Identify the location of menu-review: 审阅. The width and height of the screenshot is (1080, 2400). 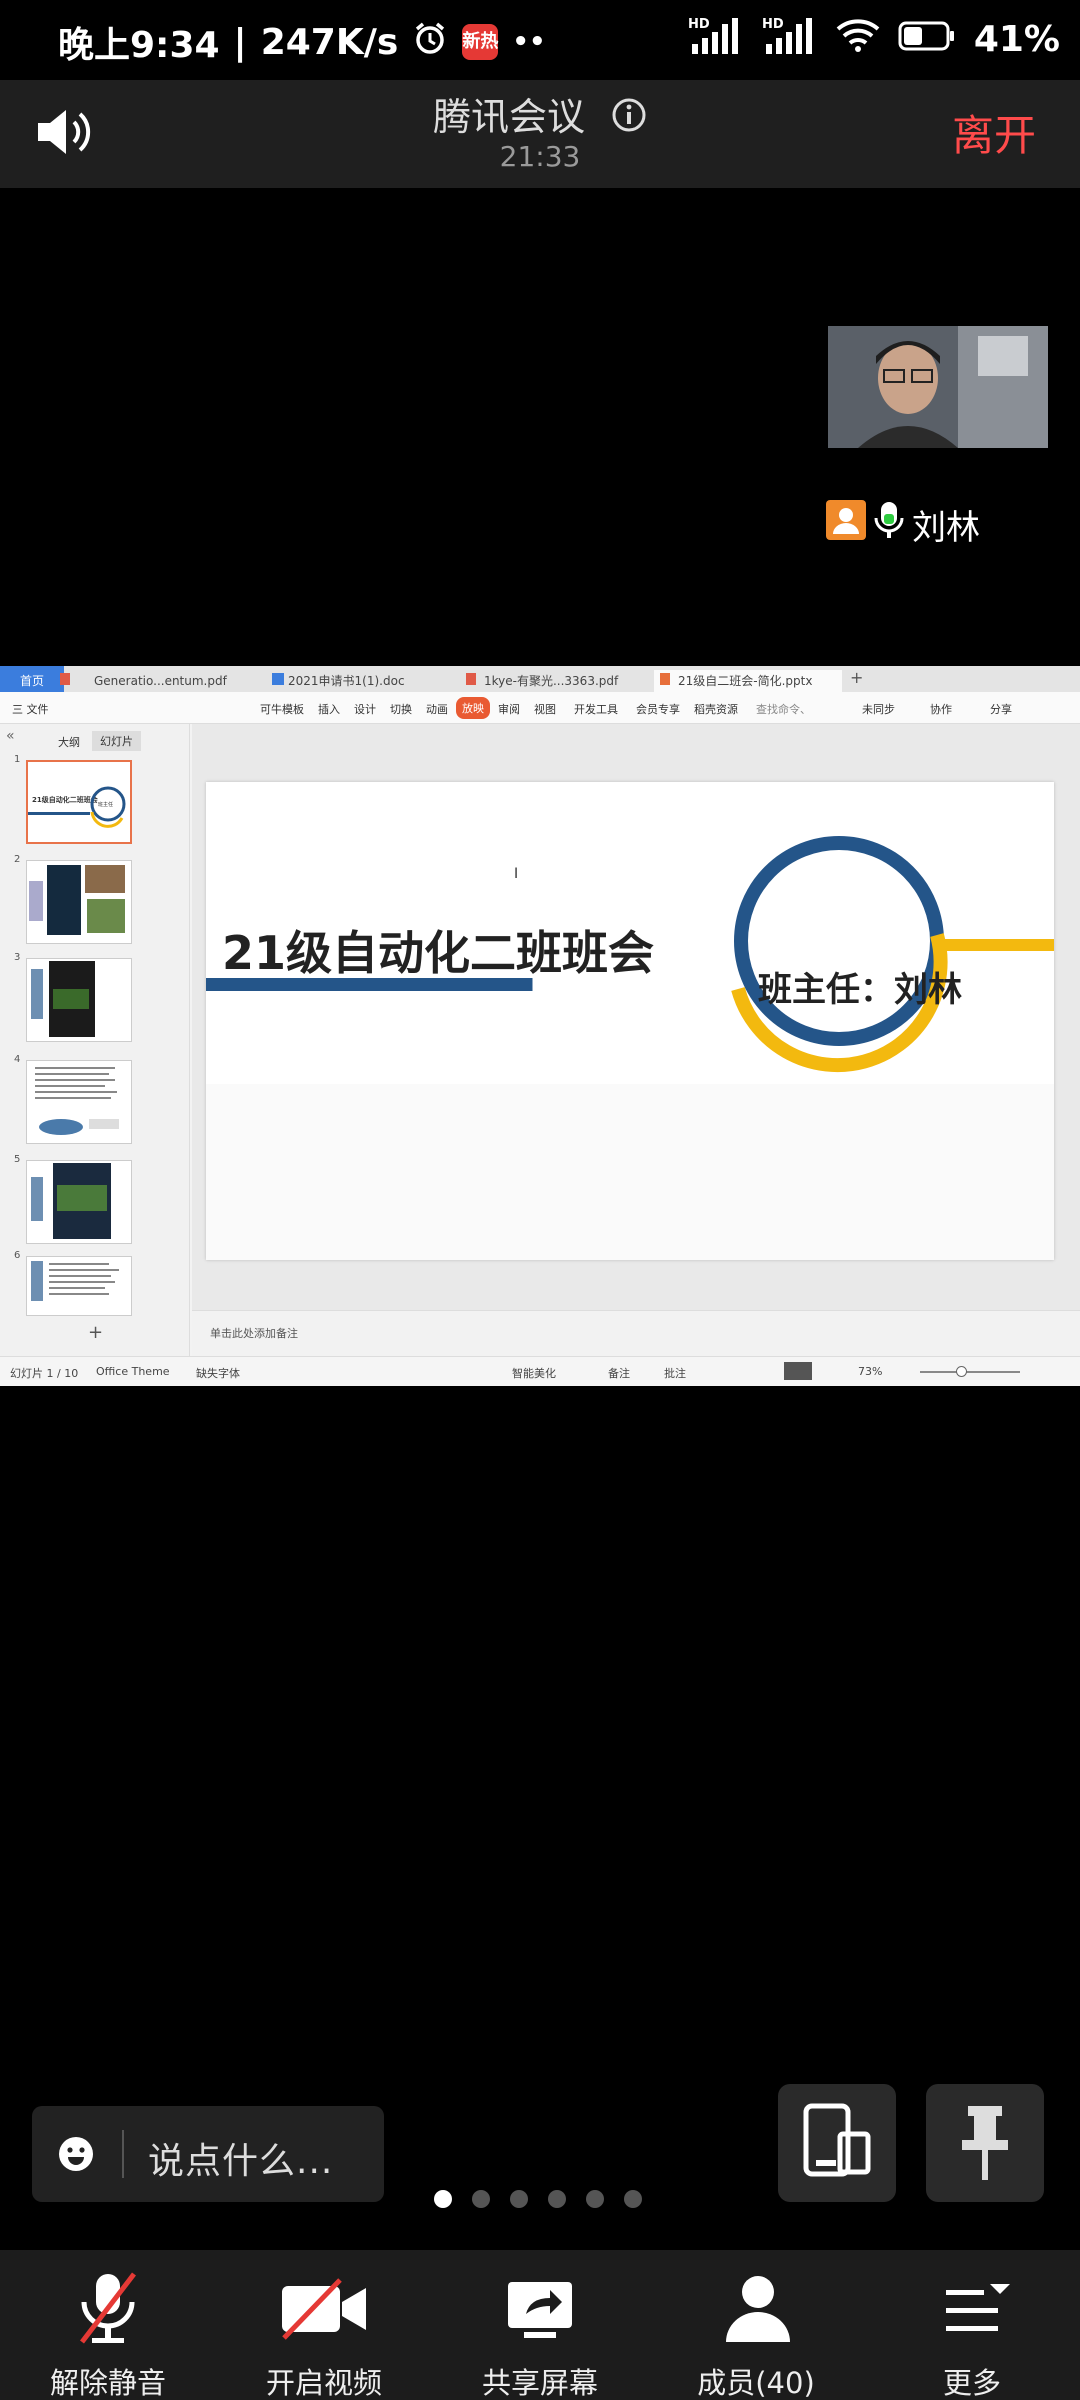
(509, 709).